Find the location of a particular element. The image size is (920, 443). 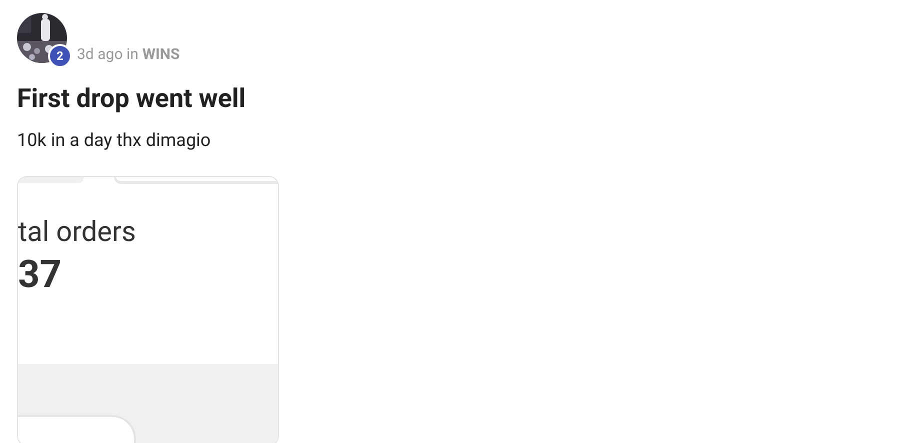

post-time: 3d ago in is located at coordinates (107, 54).